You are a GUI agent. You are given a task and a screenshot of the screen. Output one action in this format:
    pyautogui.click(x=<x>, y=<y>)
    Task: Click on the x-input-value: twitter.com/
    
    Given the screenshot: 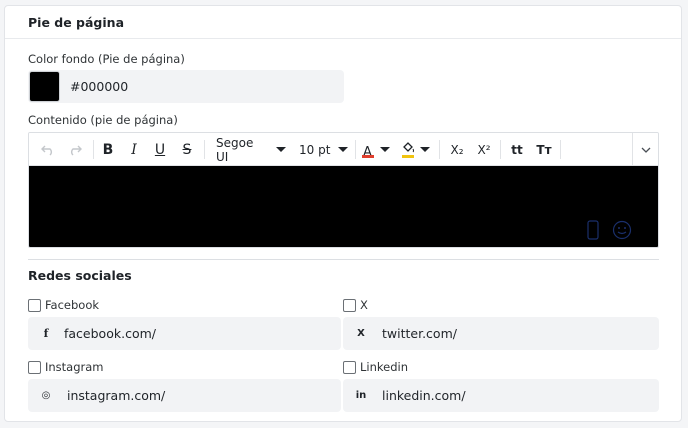 What is the action you would take?
    pyautogui.click(x=419, y=333)
    